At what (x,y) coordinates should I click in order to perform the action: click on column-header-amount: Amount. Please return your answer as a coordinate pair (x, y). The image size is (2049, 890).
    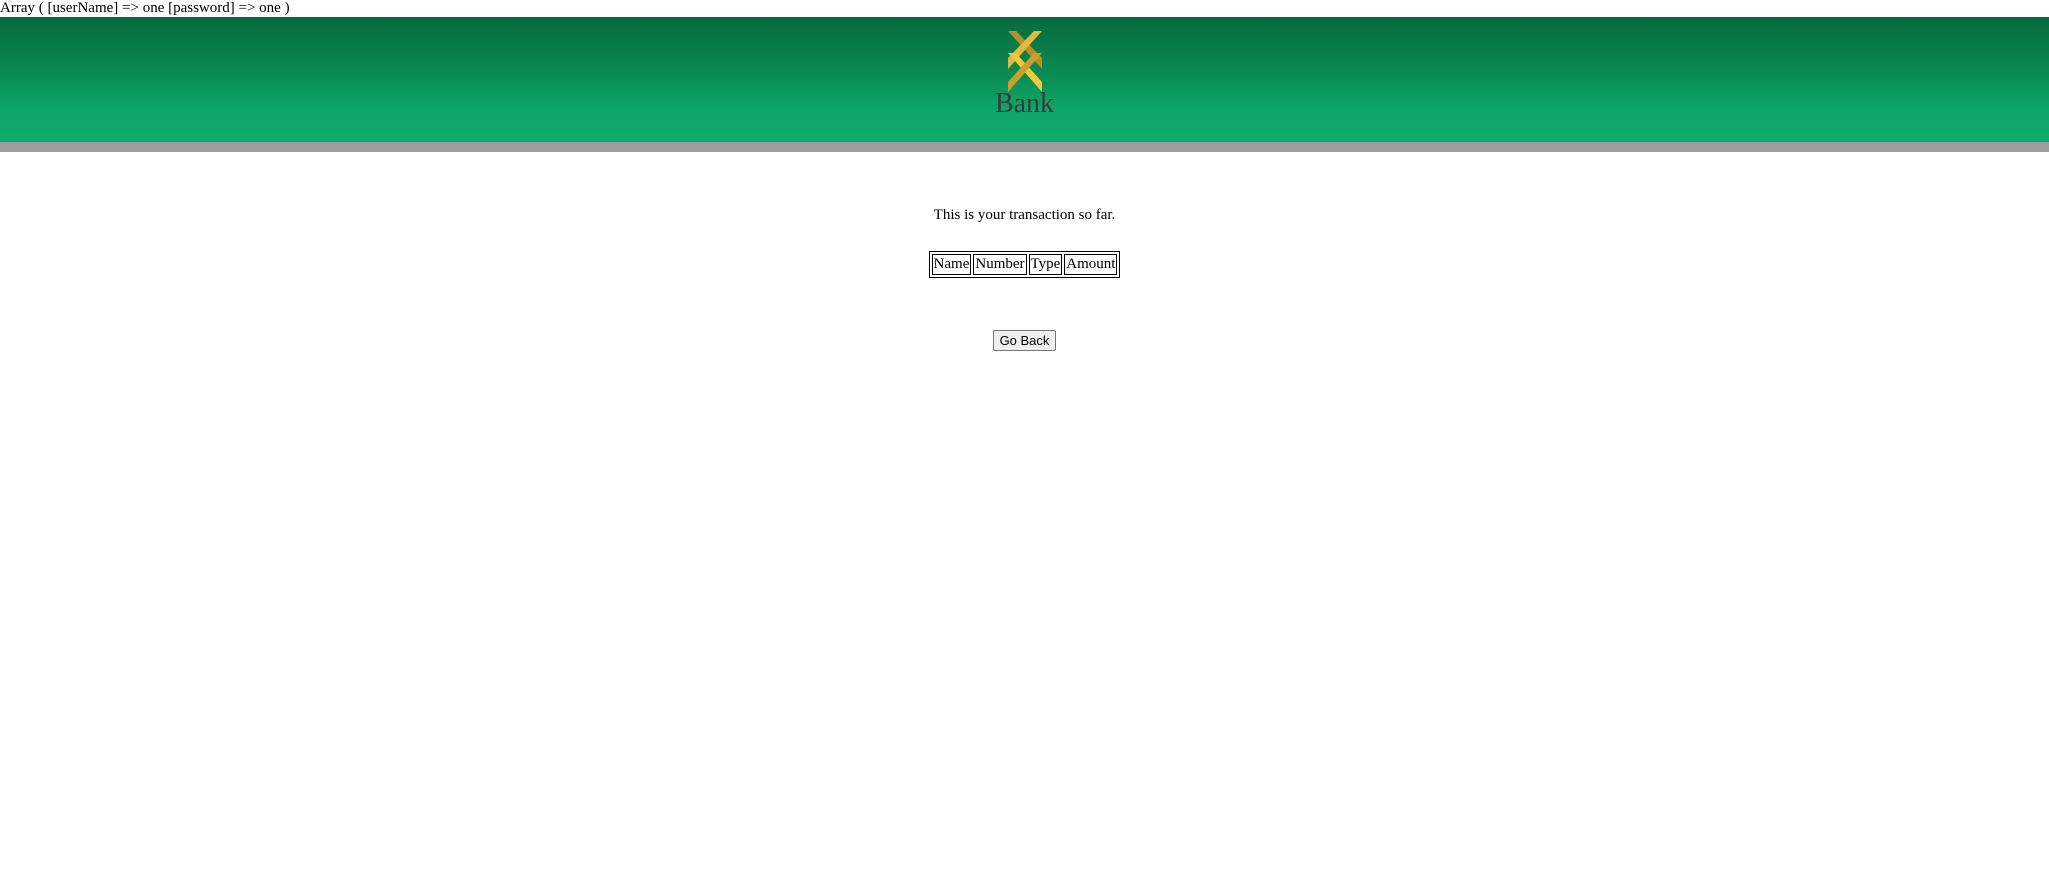
    Looking at the image, I should click on (1091, 264).